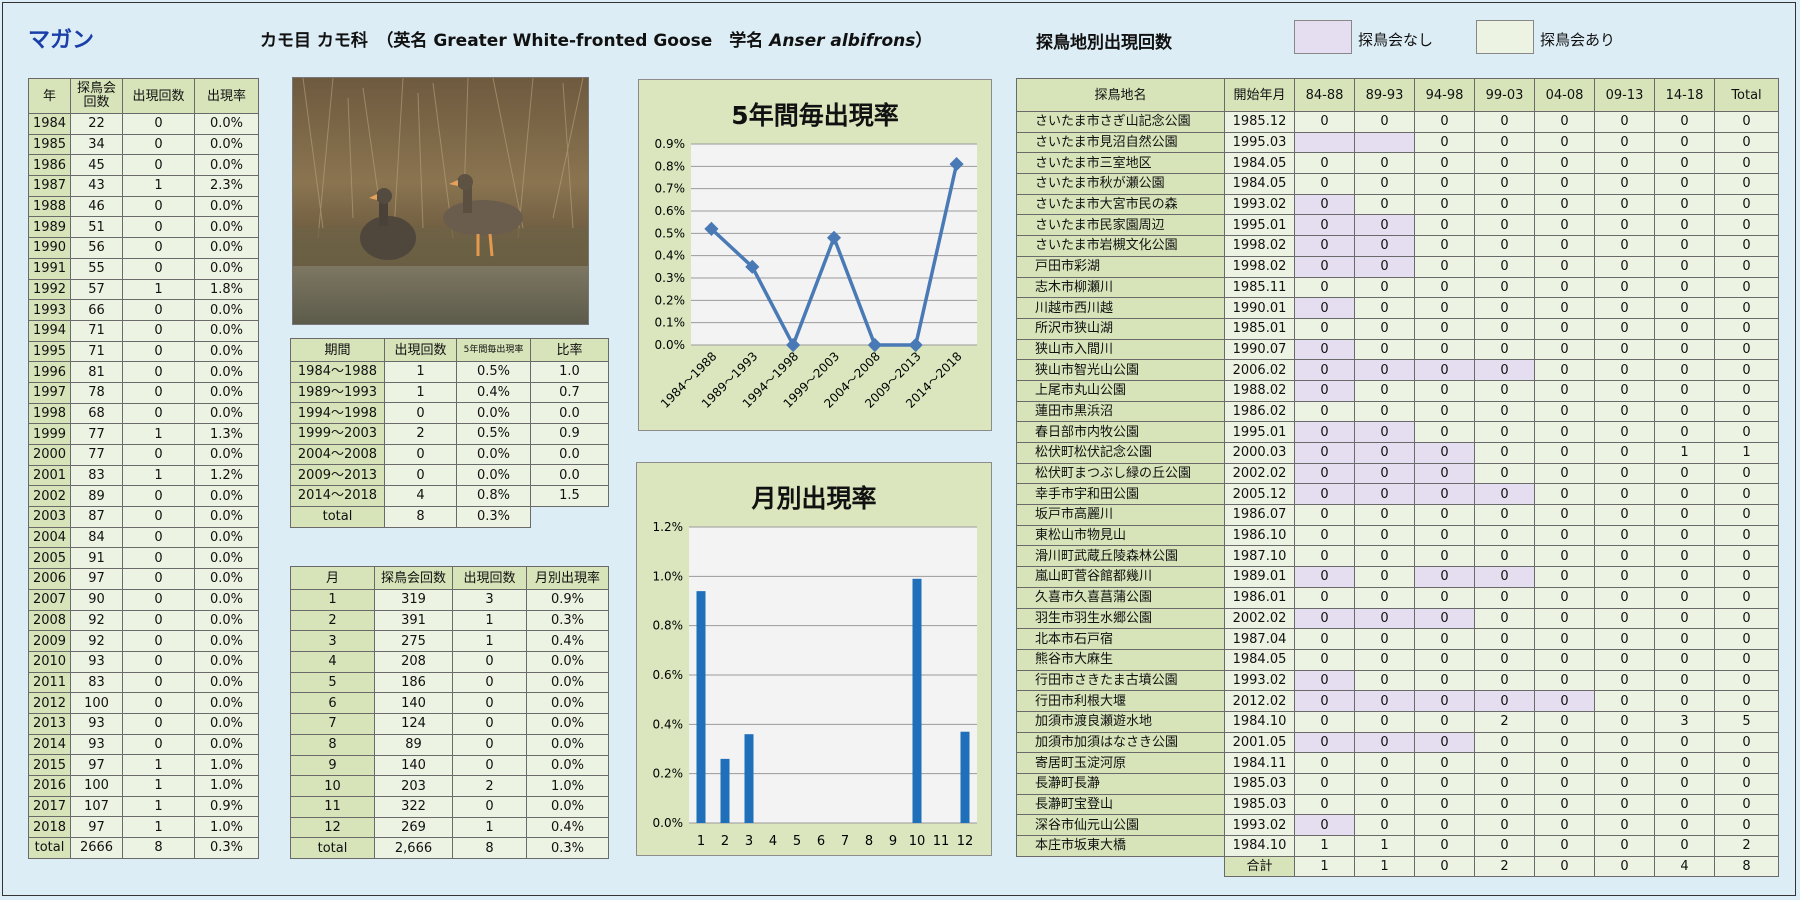  Describe the element at coordinates (143, 289) in the screenshot. I see `table-row: 1992 57 1 1.8%` at that location.